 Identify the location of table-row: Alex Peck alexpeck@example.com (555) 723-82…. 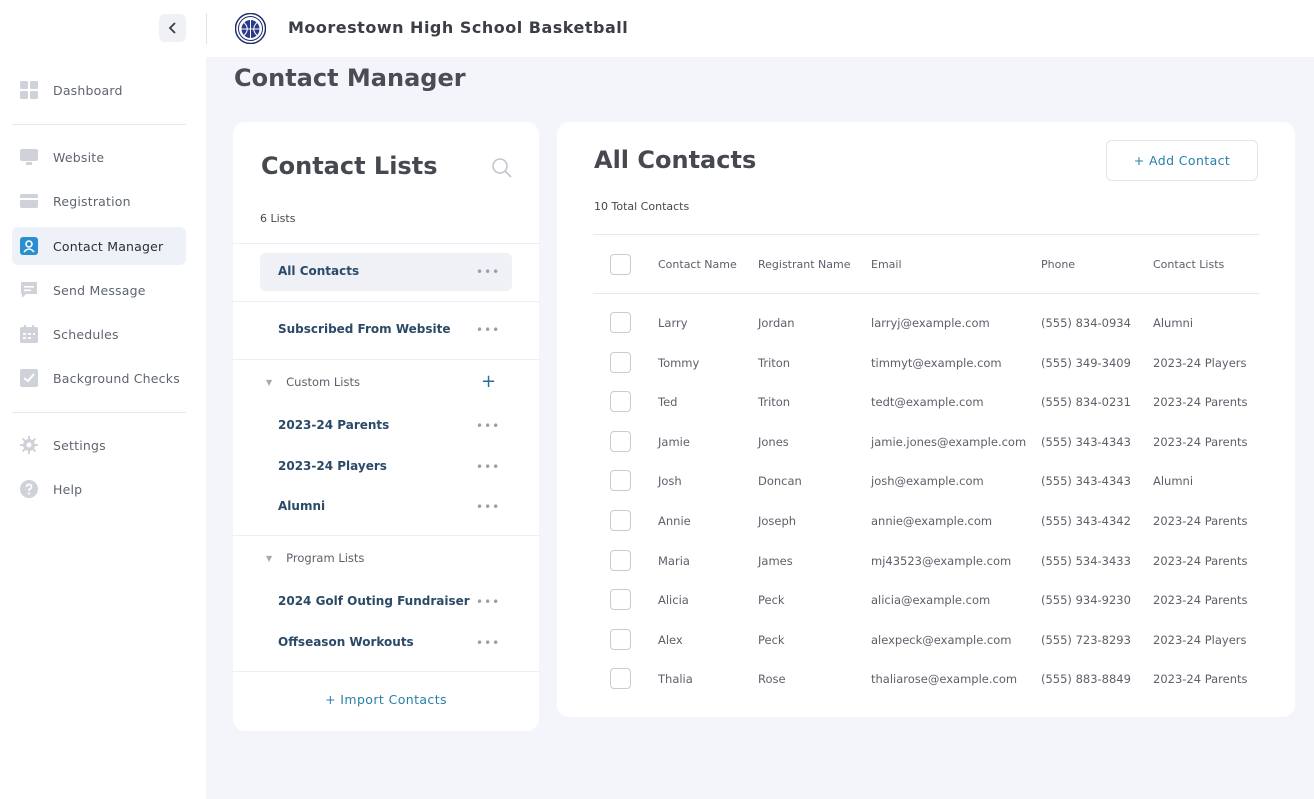
(926, 640).